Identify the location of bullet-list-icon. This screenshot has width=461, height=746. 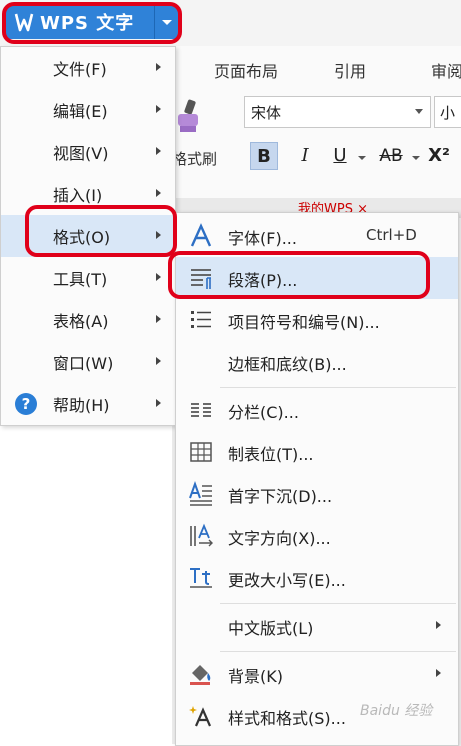
(201, 319).